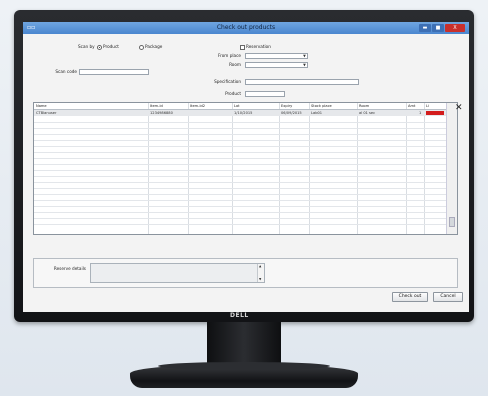  I want to click on column-header-li: Li, so click(427, 106).